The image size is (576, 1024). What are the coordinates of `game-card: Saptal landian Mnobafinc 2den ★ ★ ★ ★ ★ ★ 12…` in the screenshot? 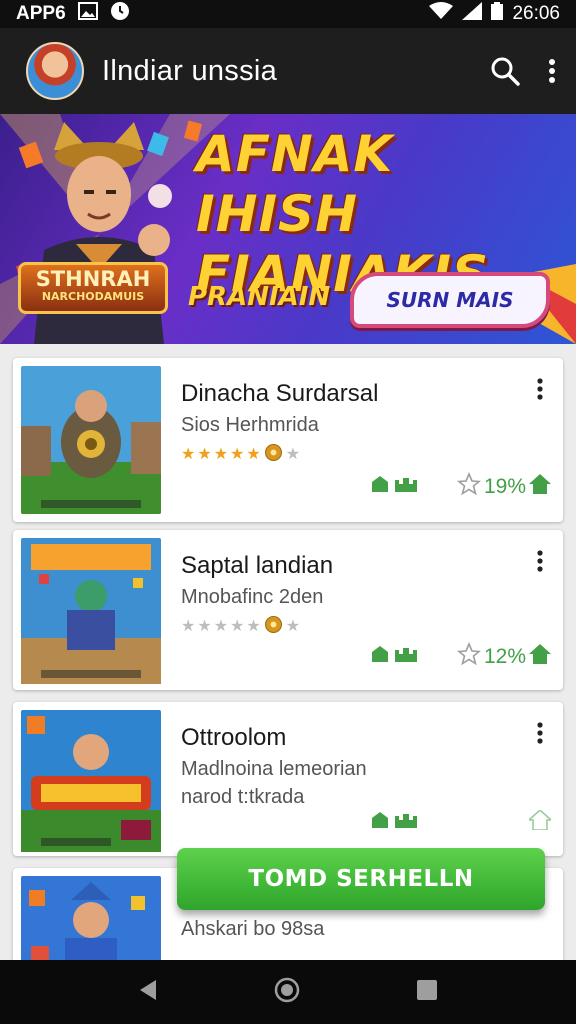 It's located at (288, 610).